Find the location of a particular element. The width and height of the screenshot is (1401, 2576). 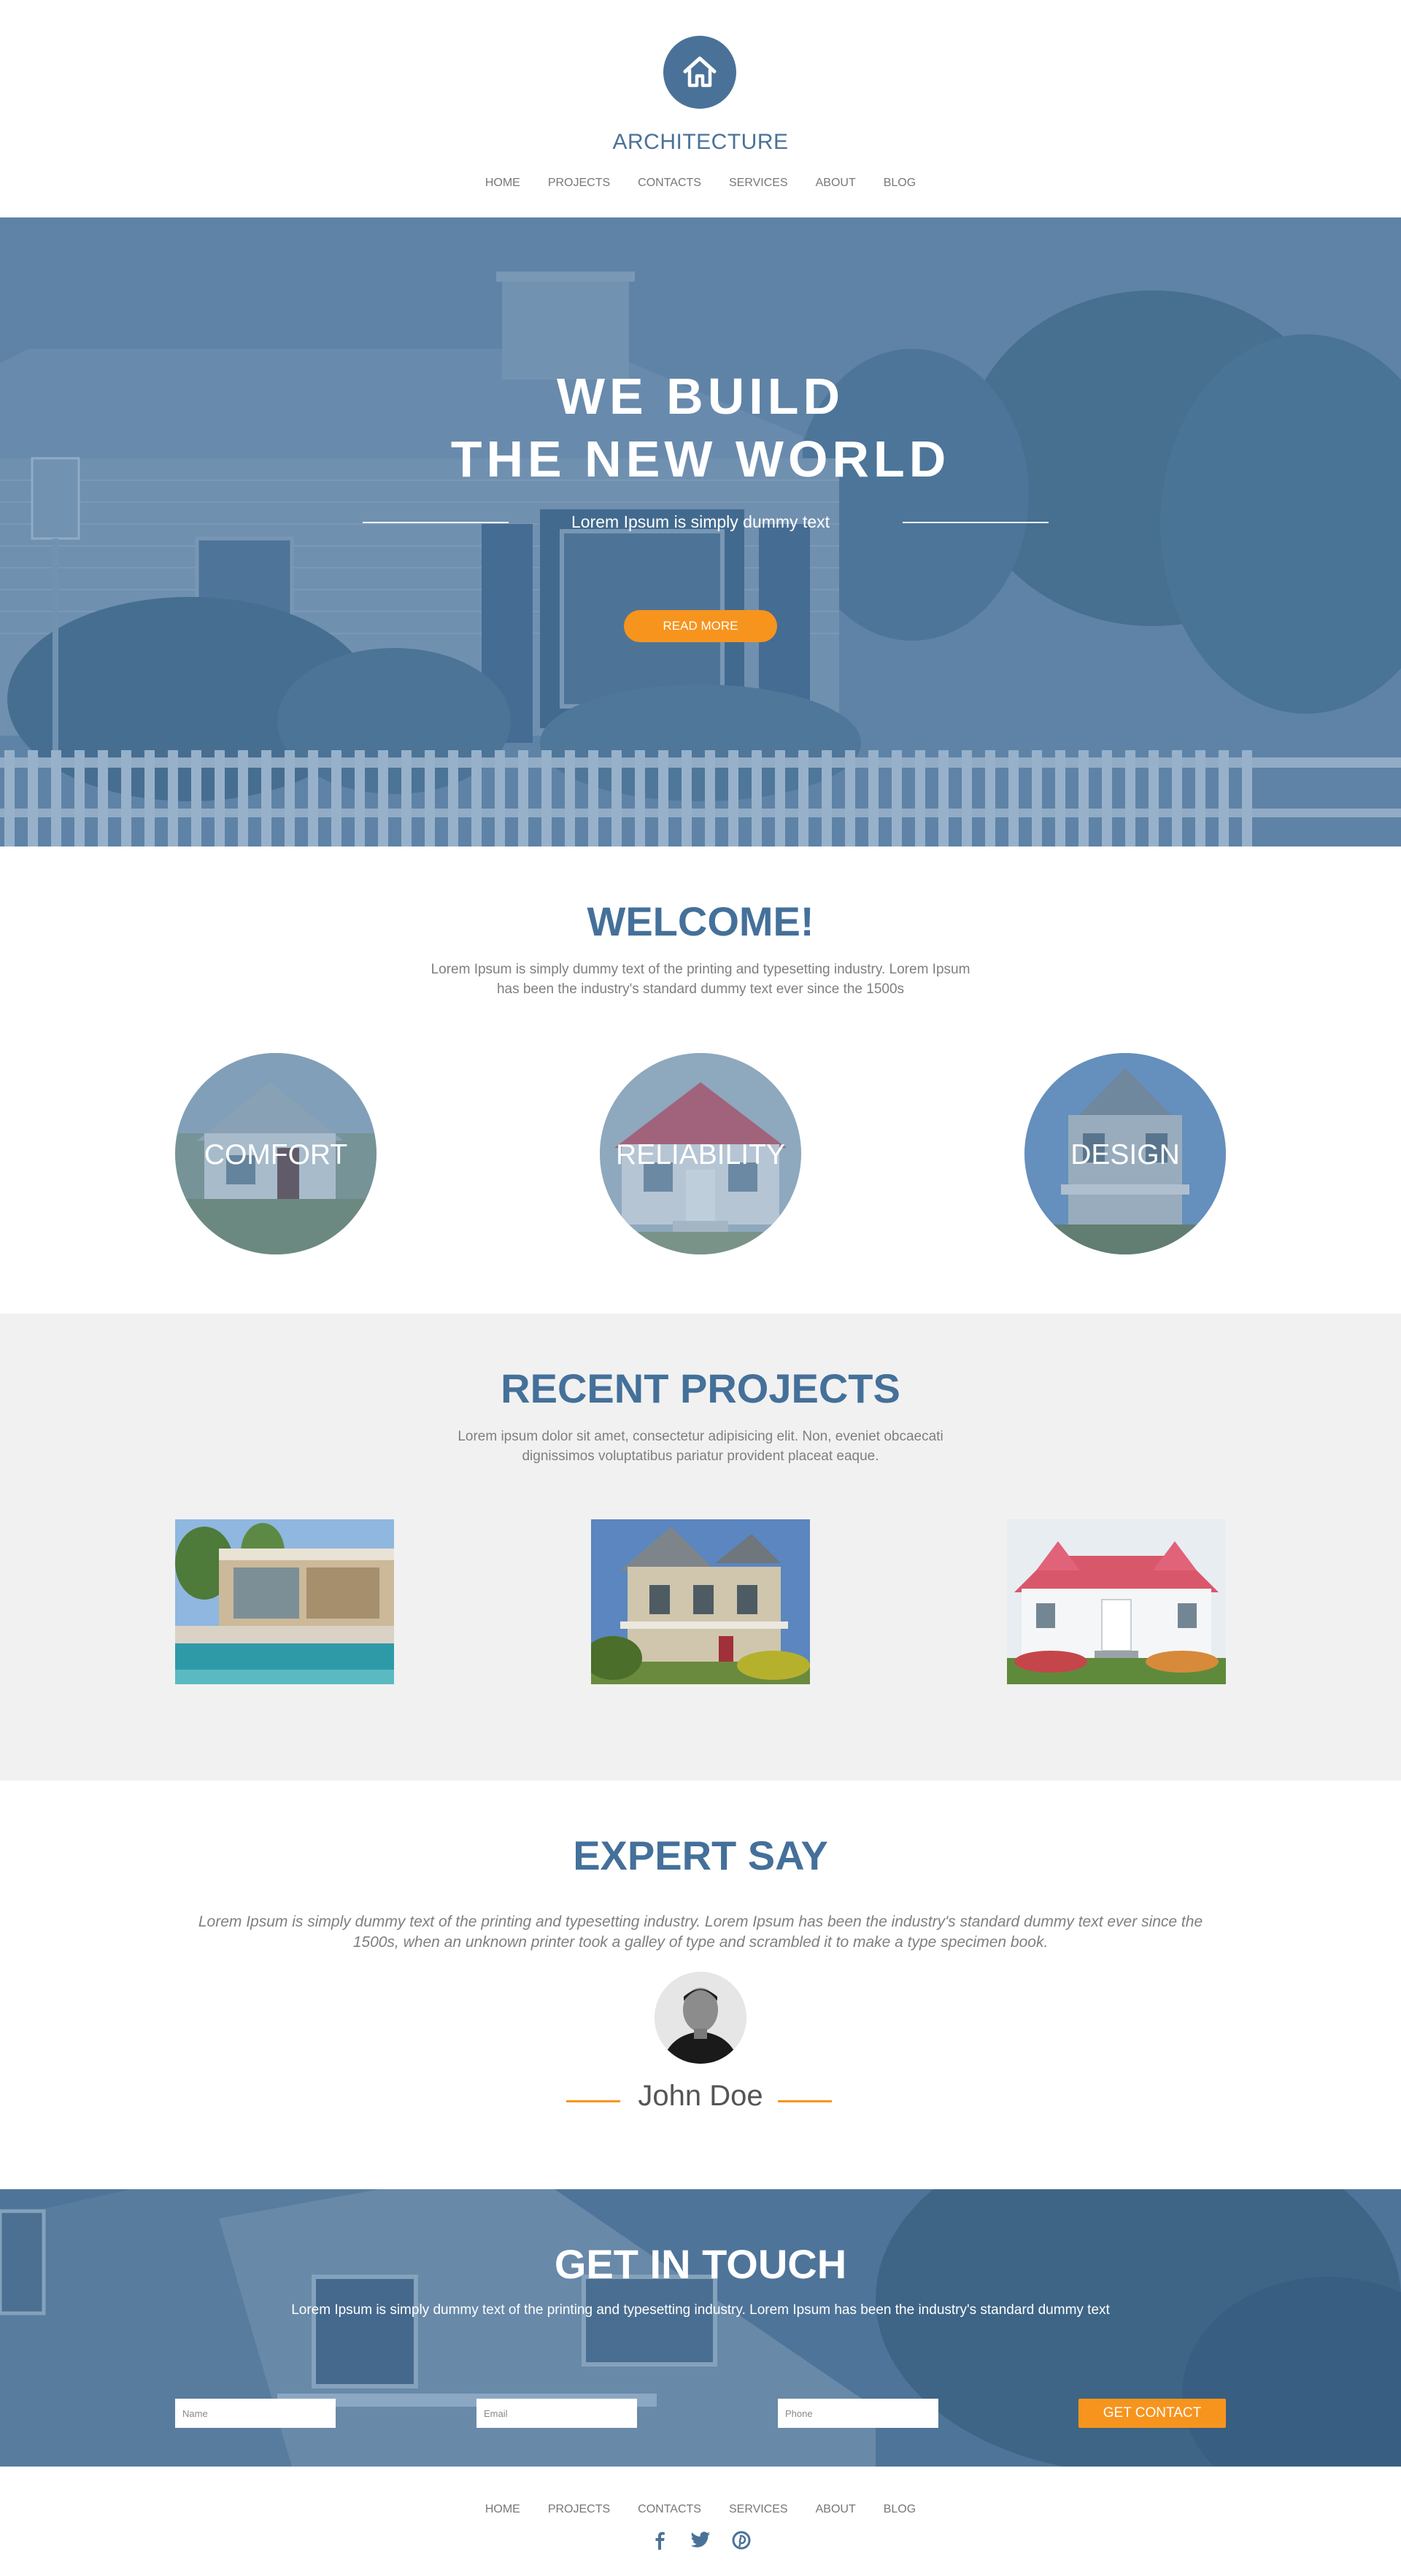

projects-title: RECENT PROJECTS is located at coordinates (700, 1388).